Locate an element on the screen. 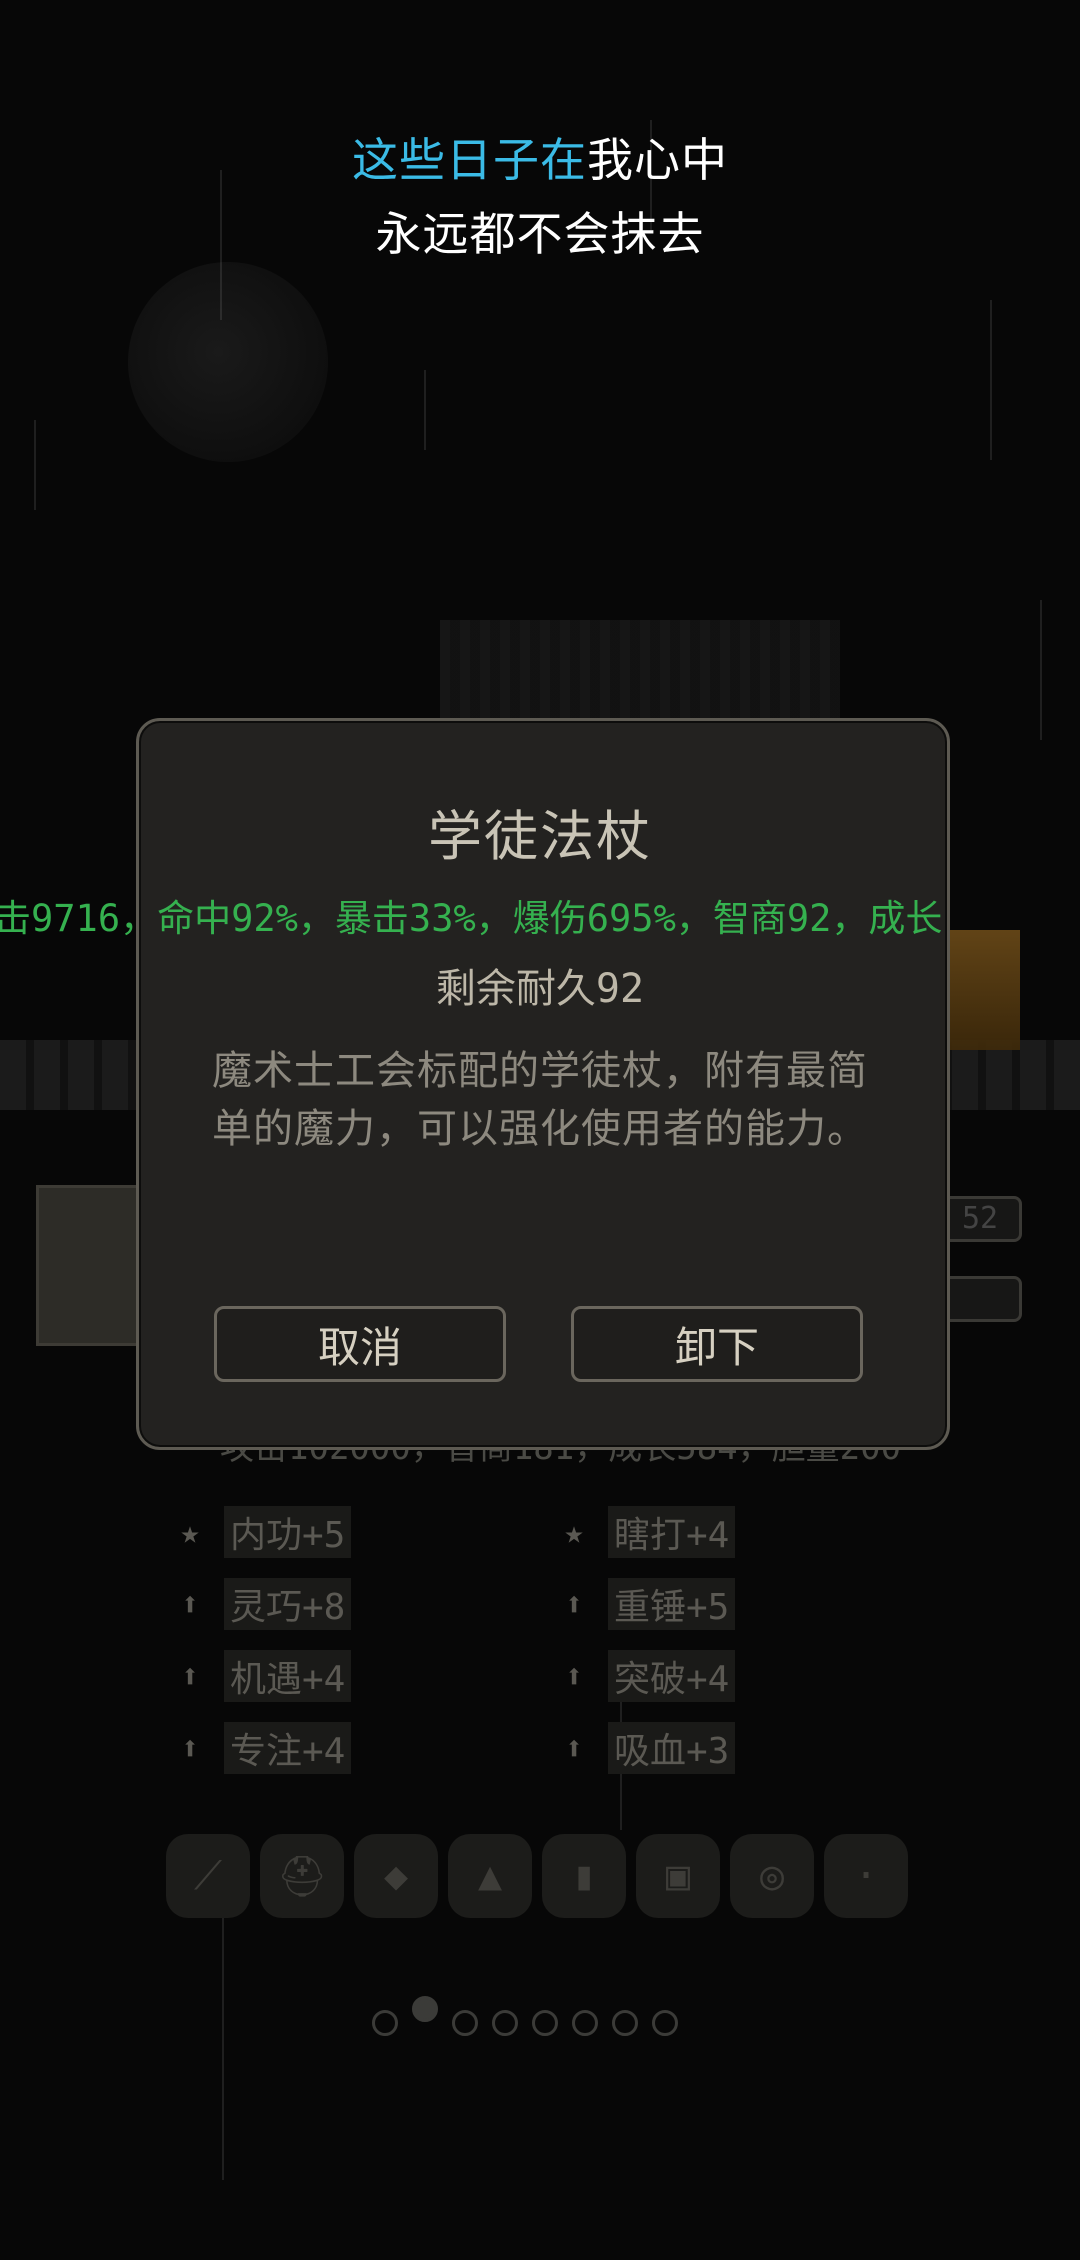 The height and width of the screenshot is (2260, 1080). roof-background is located at coordinates (640, 675).